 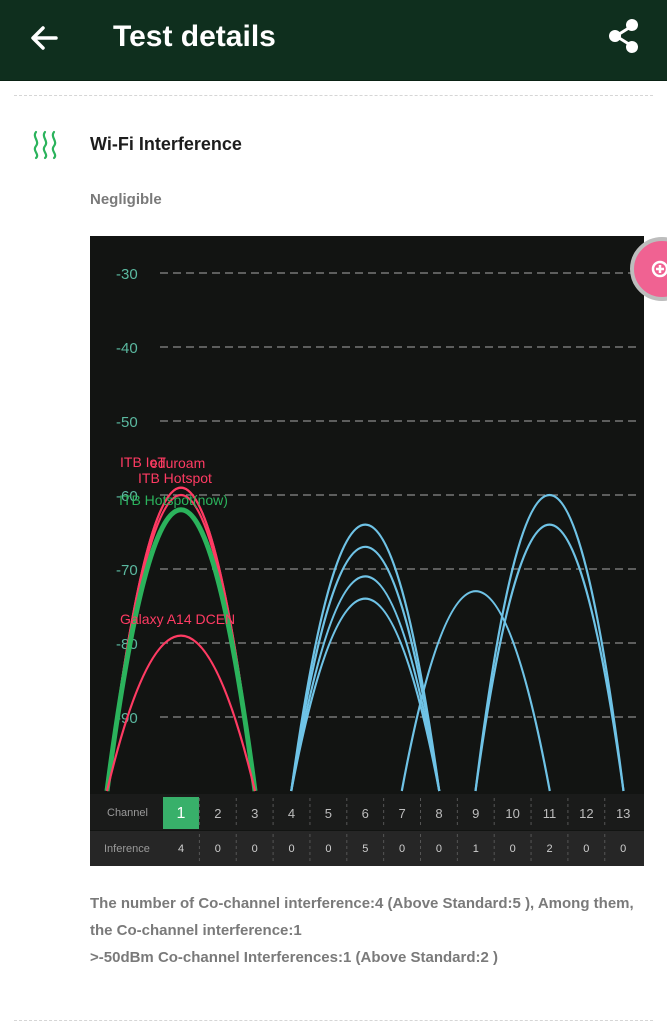 What do you see at coordinates (550, 813) in the screenshot?
I see `channel-tick-label: 11` at bounding box center [550, 813].